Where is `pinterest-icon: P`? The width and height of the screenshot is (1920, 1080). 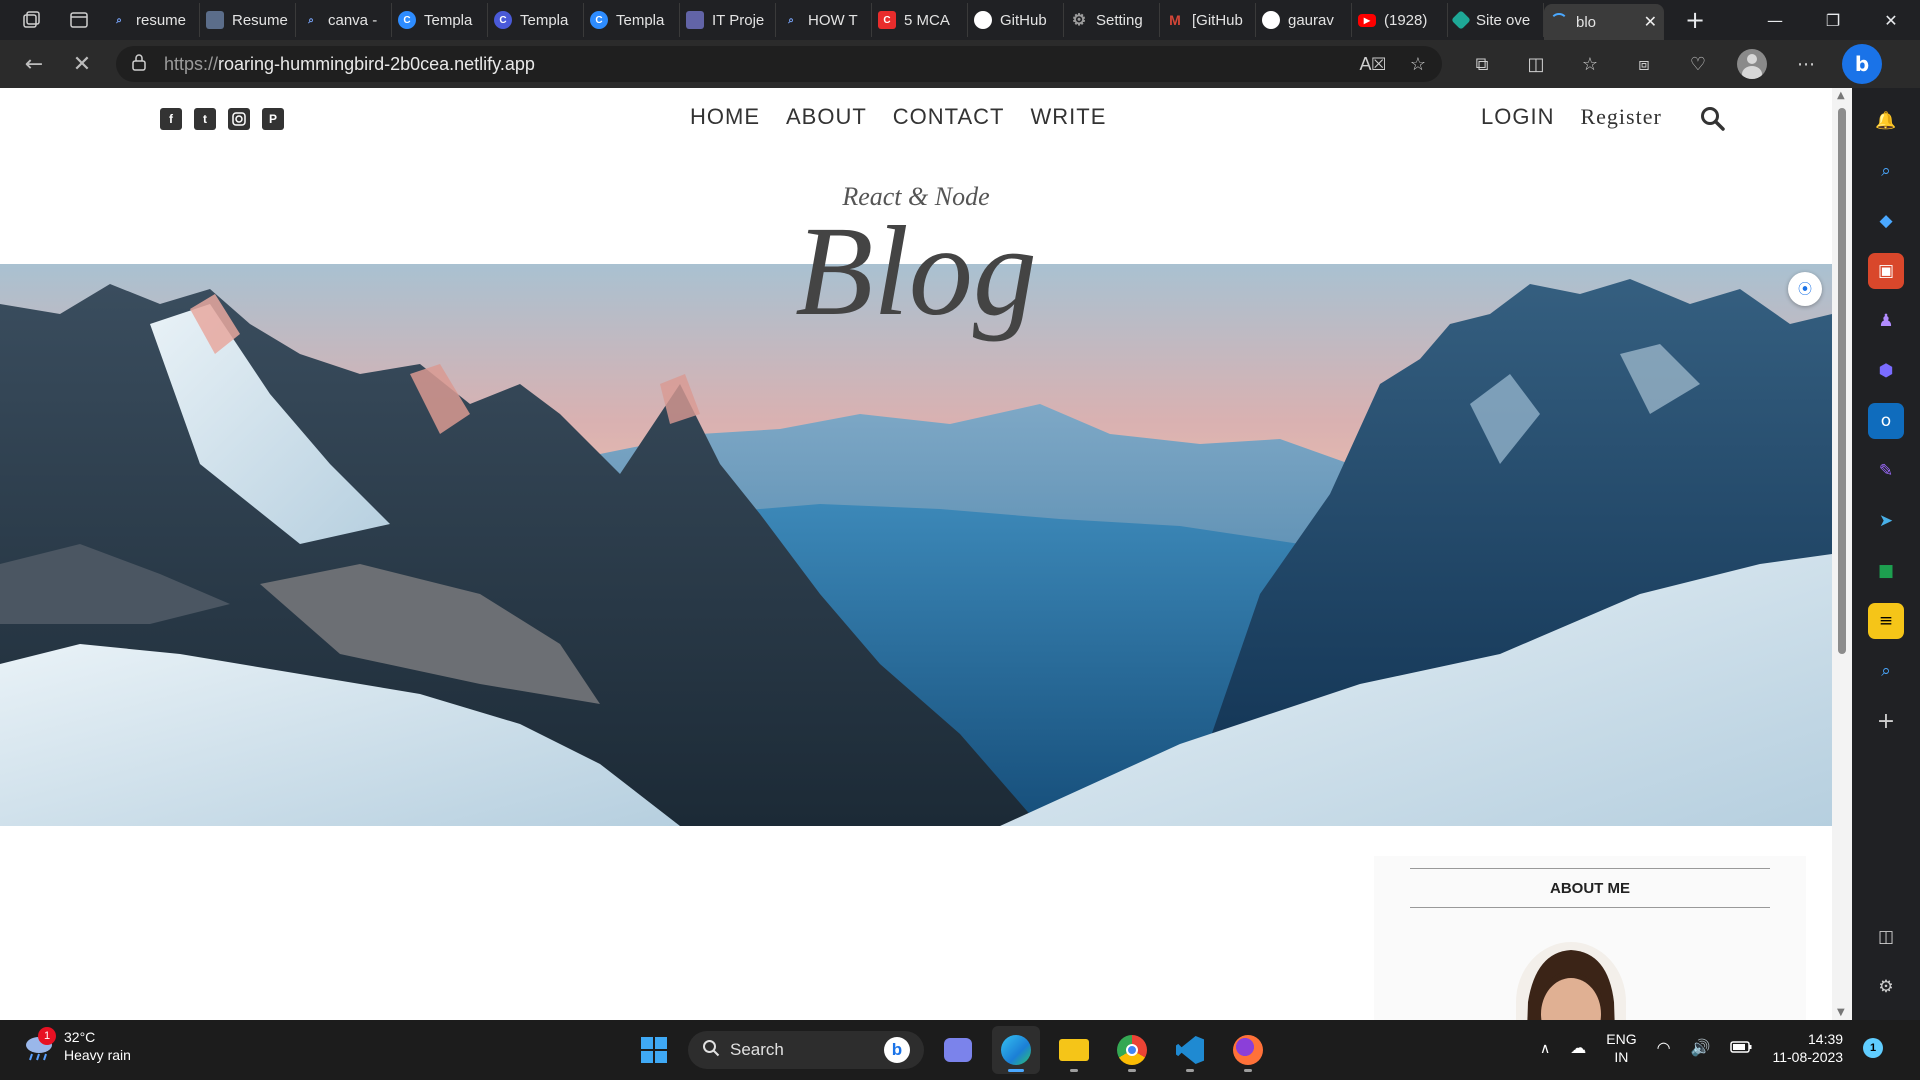
pinterest-icon: P is located at coordinates (273, 119).